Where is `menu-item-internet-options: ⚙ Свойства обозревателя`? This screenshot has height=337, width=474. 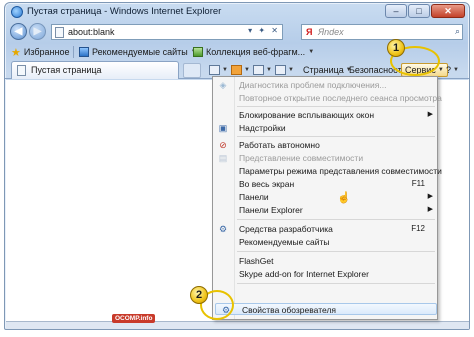
menu-item-internet-options: ⚙ Свойства обозревателя is located at coordinates (326, 309).